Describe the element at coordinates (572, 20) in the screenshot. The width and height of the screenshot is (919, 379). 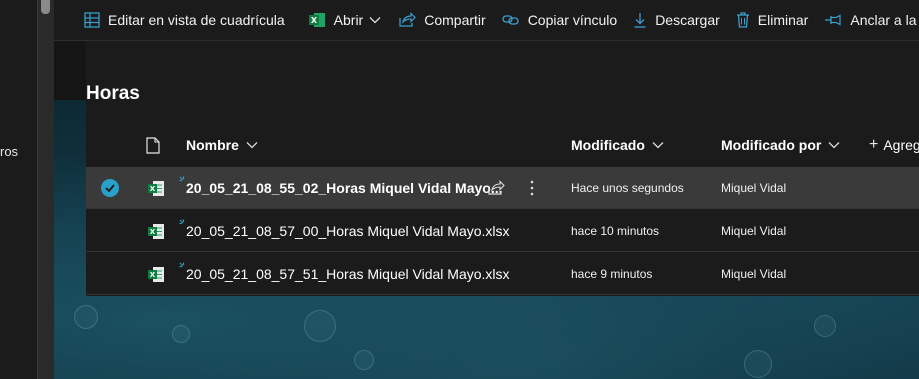
I see `copy-link-label: Copiar vínculo` at that location.